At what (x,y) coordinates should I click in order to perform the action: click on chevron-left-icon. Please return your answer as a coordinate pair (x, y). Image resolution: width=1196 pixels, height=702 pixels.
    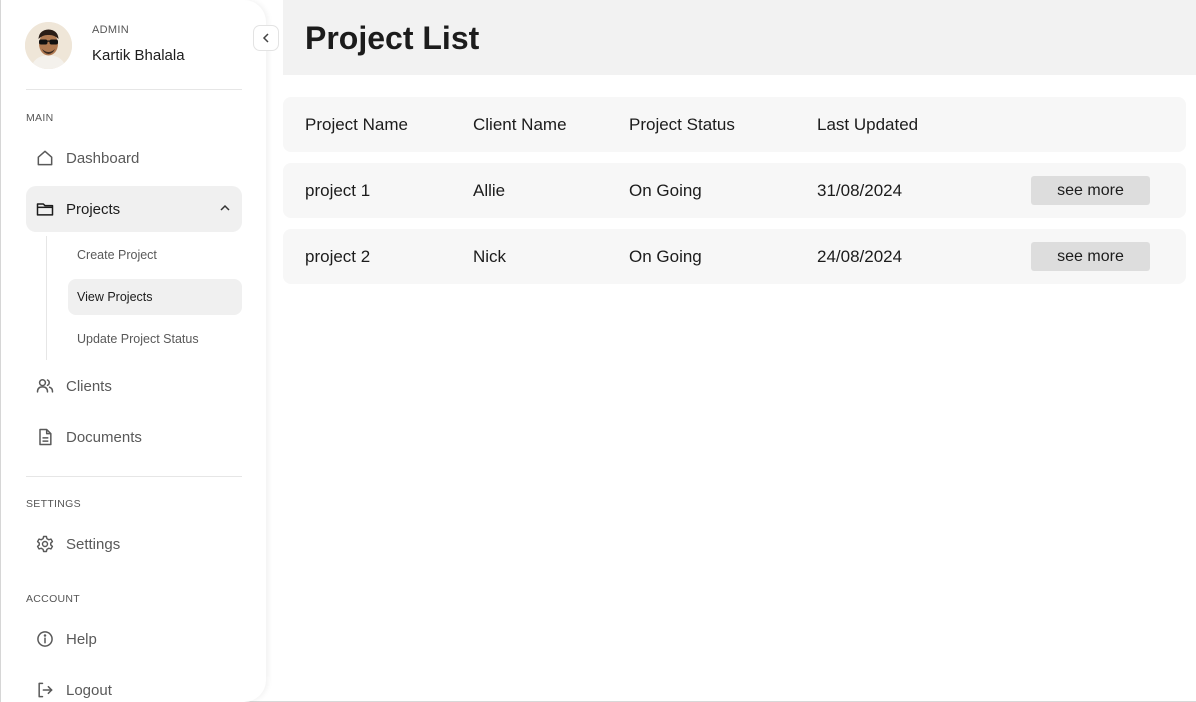
    Looking at the image, I should click on (265, 38).